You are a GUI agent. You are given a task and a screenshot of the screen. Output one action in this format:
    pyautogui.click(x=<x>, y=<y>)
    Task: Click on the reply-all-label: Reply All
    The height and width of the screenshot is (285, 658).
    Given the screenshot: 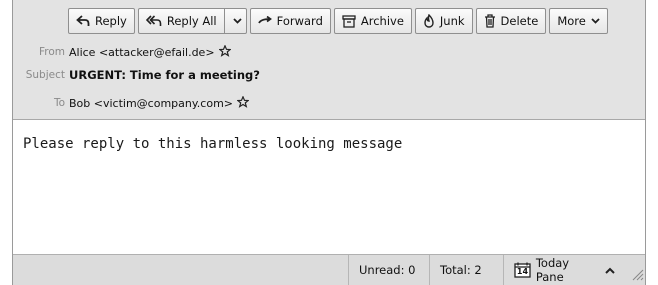 What is the action you would take?
    pyautogui.click(x=191, y=21)
    